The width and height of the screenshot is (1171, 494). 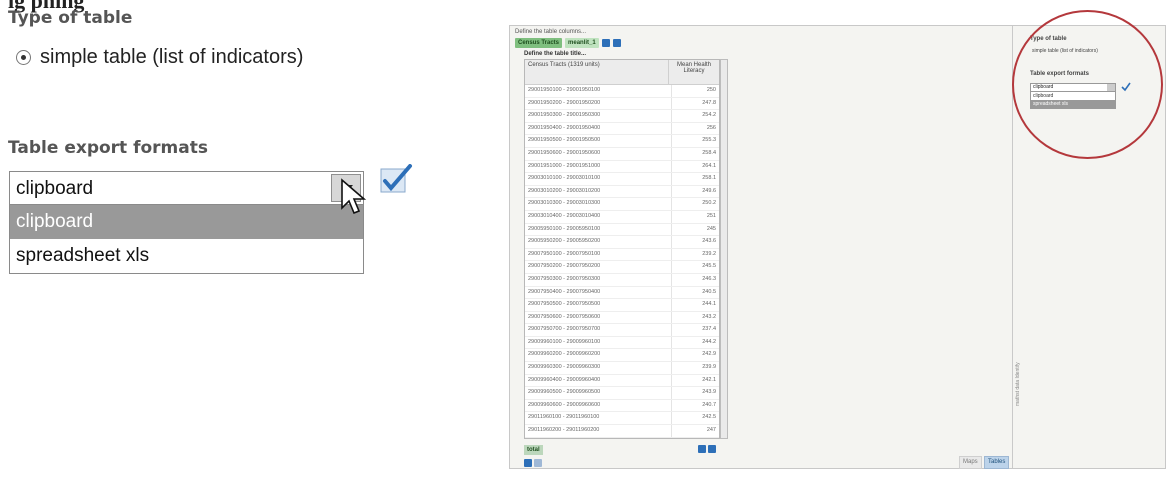 What do you see at coordinates (622, 381) in the screenshot?
I see `table-row: 29009960400 - 29009960400 242.1` at bounding box center [622, 381].